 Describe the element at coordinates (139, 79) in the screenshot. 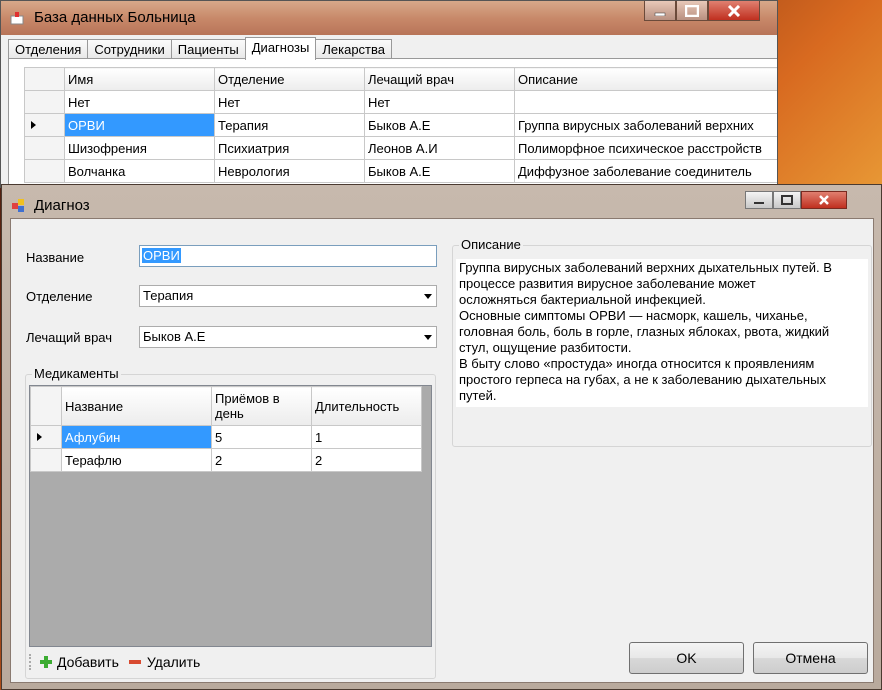

I see `column-header-name: Имя` at that location.